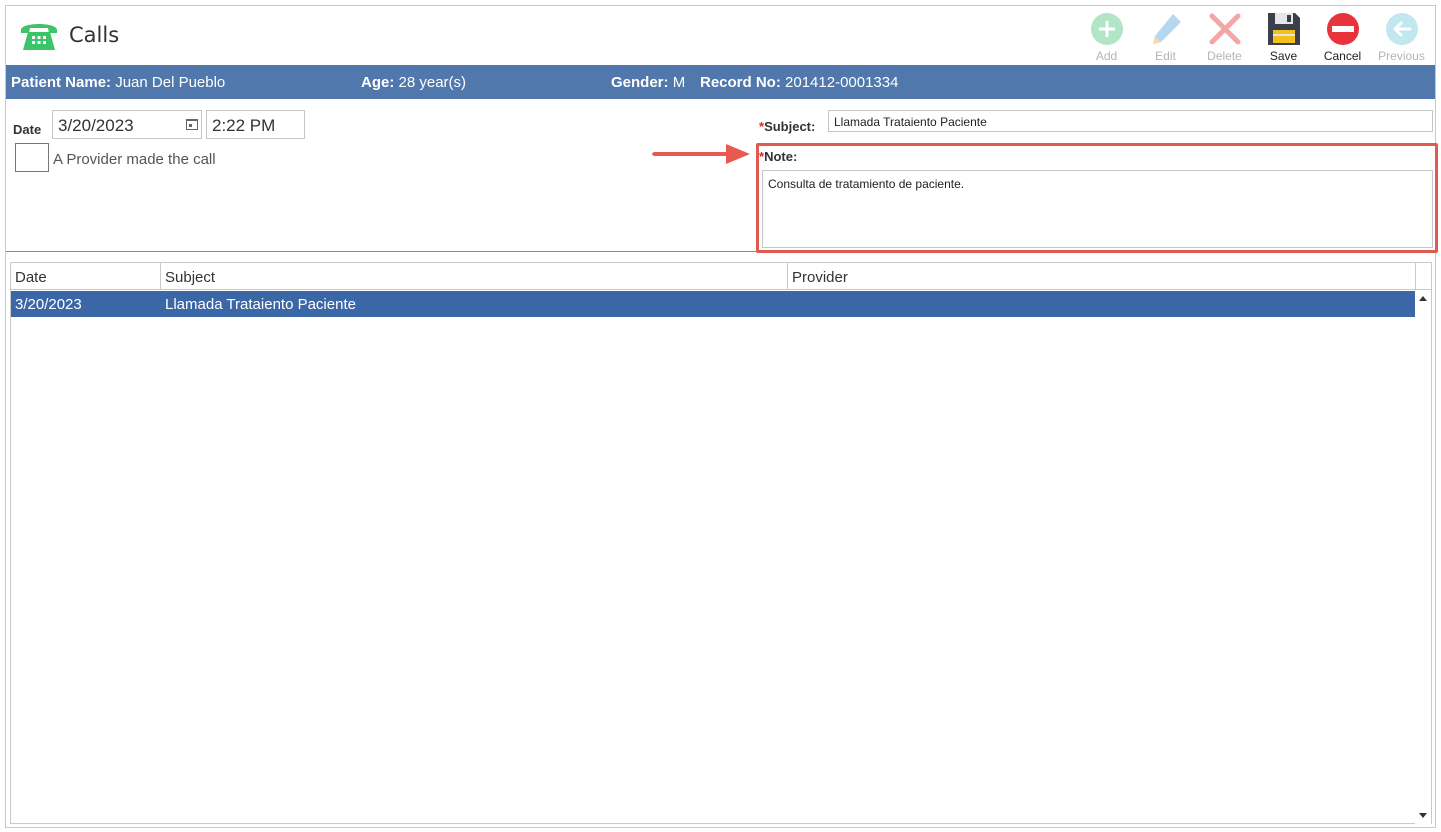 Image resolution: width=1441 pixels, height=832 pixels. What do you see at coordinates (432, 82) in the screenshot?
I see `patient-age-value: 28 year(s)` at bounding box center [432, 82].